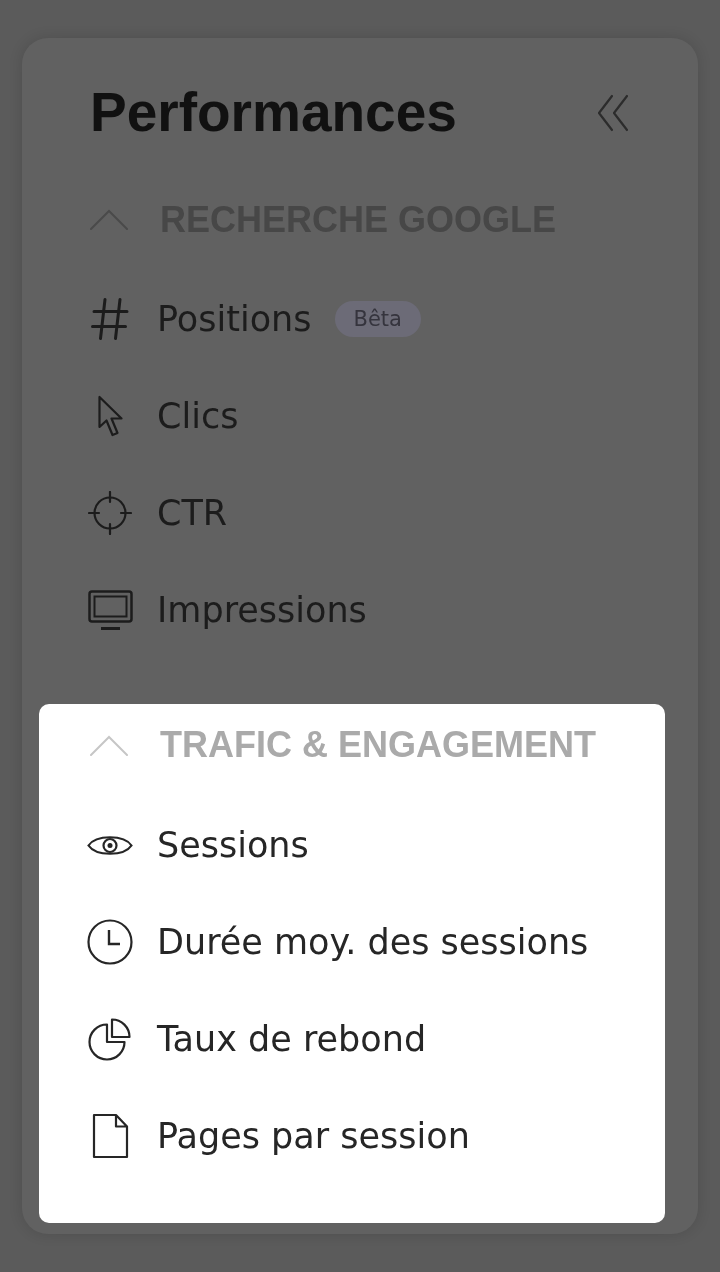  What do you see at coordinates (110, 1039) in the screenshot?
I see `pie-chart-icon` at bounding box center [110, 1039].